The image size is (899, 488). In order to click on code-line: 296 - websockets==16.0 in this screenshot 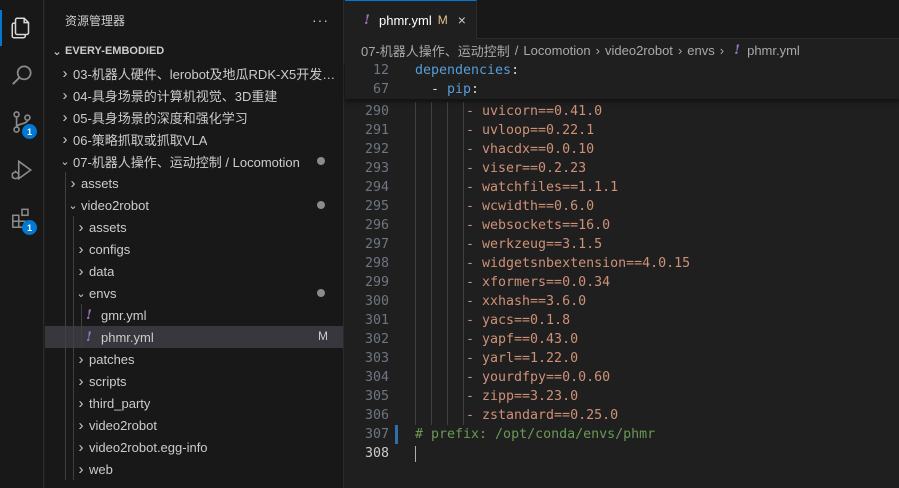, I will do `click(622, 225)`.